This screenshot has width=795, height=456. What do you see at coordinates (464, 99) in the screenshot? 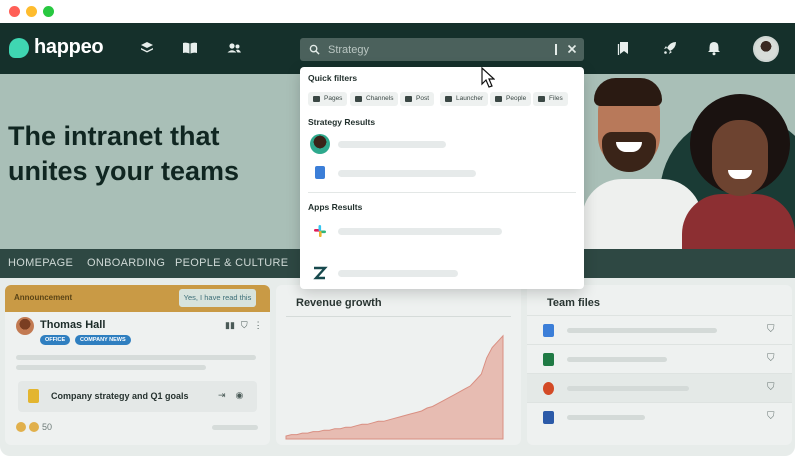
I see `filter-launcher: Launcher` at bounding box center [464, 99].